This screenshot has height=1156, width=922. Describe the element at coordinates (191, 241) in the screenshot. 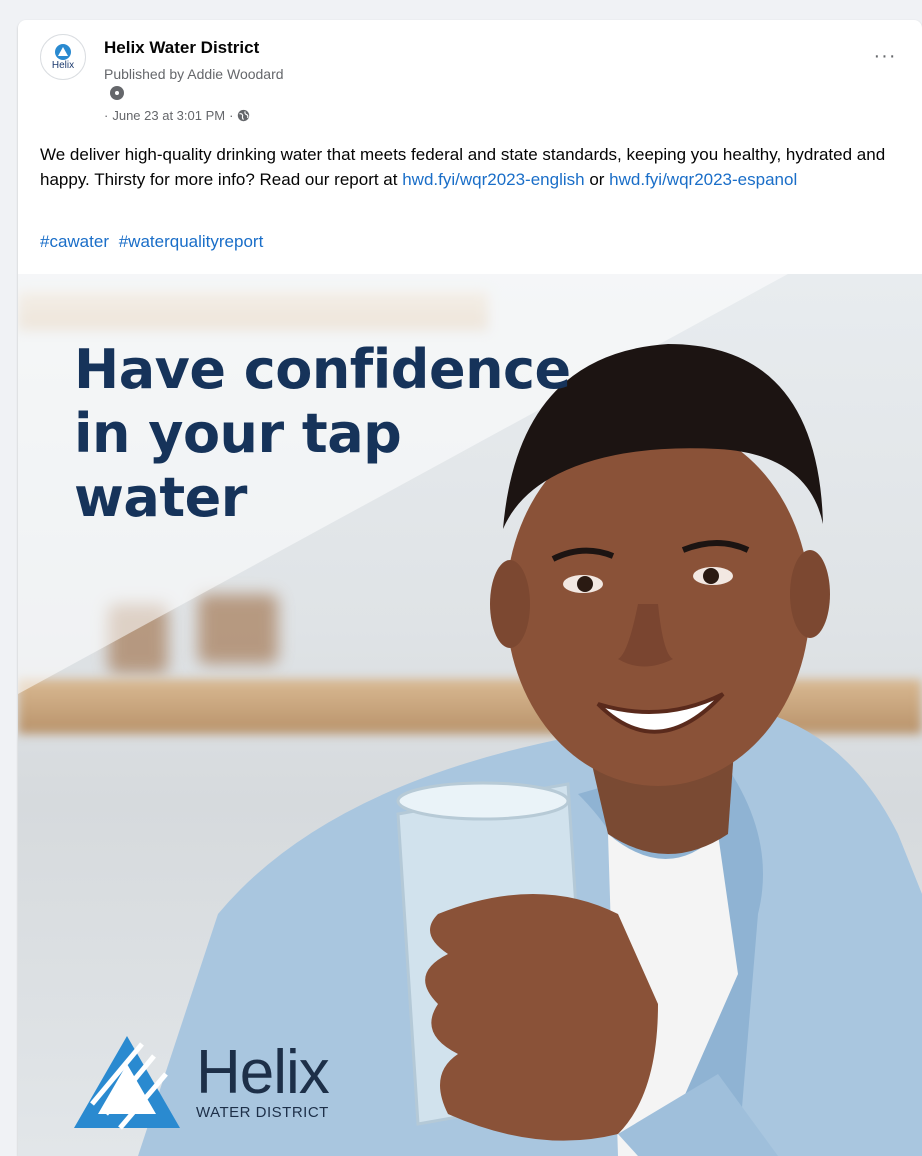

I see `hashtag-waterqualityreport: #waterqualityreport` at that location.